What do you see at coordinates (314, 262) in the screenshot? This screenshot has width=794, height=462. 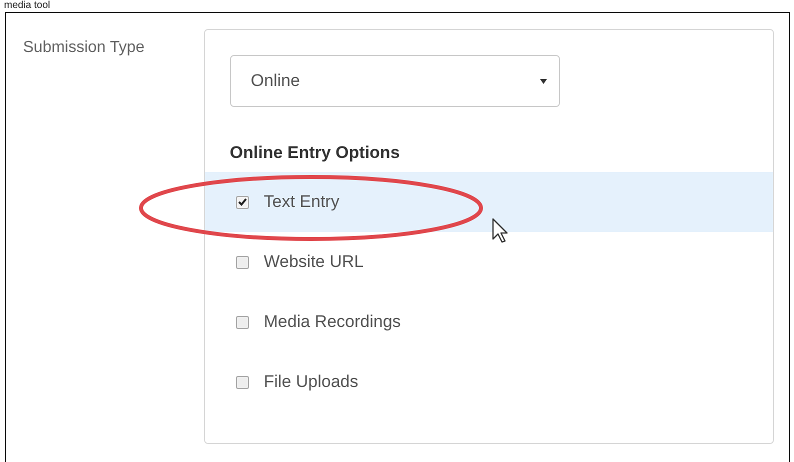 I see `option-label: Website URL` at bounding box center [314, 262].